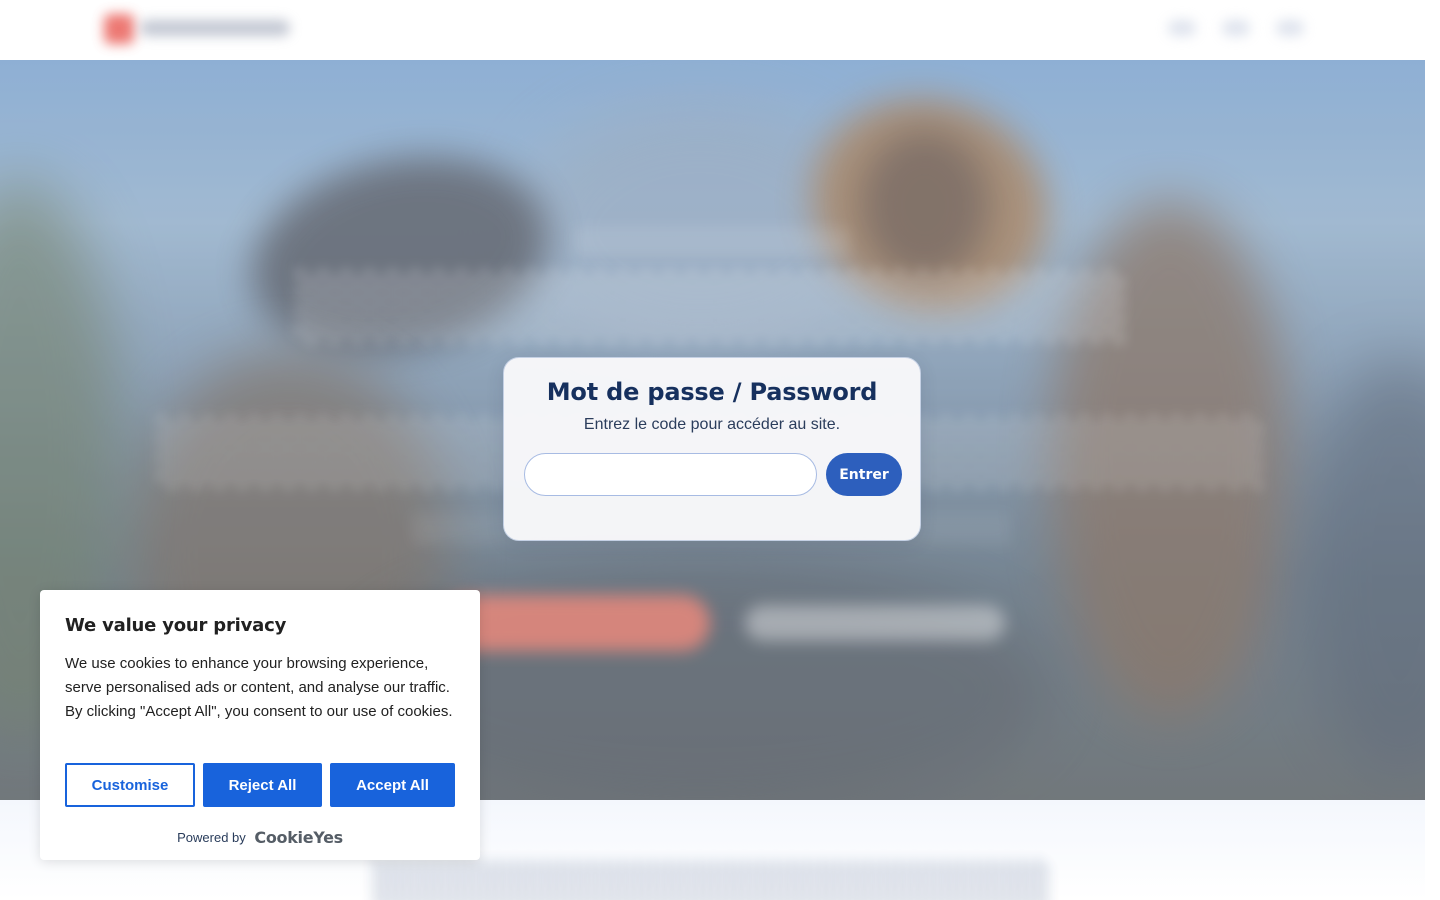 The height and width of the screenshot is (900, 1440). What do you see at coordinates (875, 623) in the screenshot?
I see `blurred-hero-link` at bounding box center [875, 623].